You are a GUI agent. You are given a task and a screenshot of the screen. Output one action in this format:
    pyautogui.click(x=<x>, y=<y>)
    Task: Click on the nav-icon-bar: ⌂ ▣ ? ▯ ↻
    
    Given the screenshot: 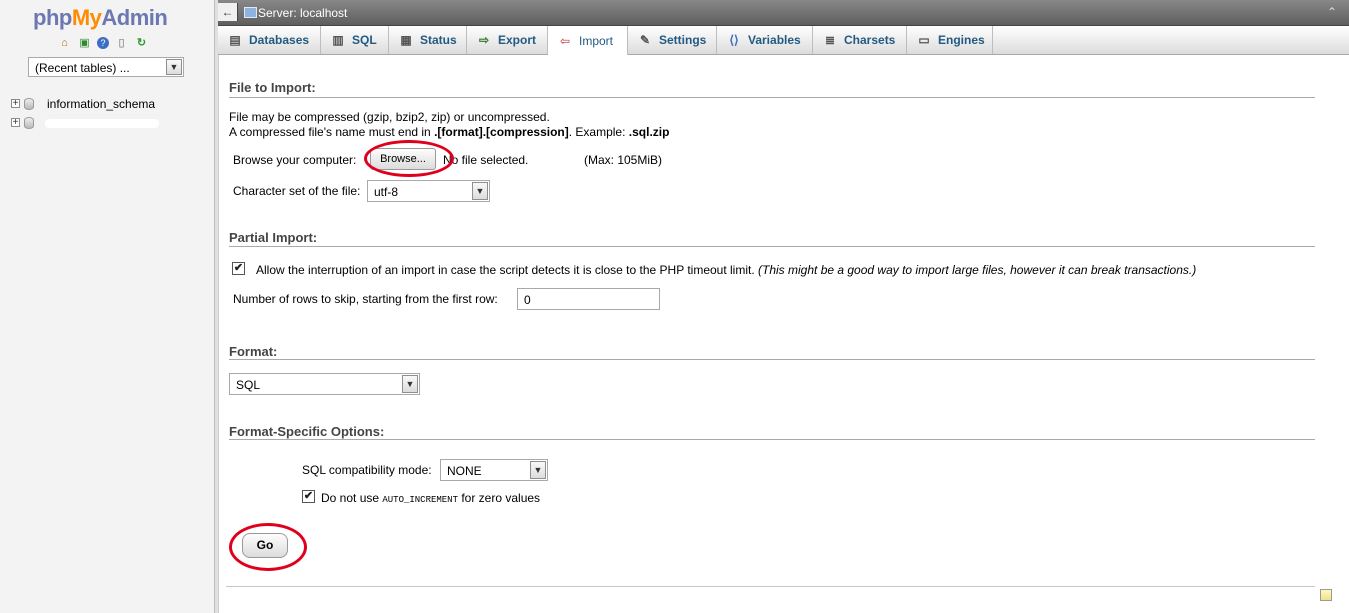 What is the action you would take?
    pyautogui.click(x=103, y=43)
    